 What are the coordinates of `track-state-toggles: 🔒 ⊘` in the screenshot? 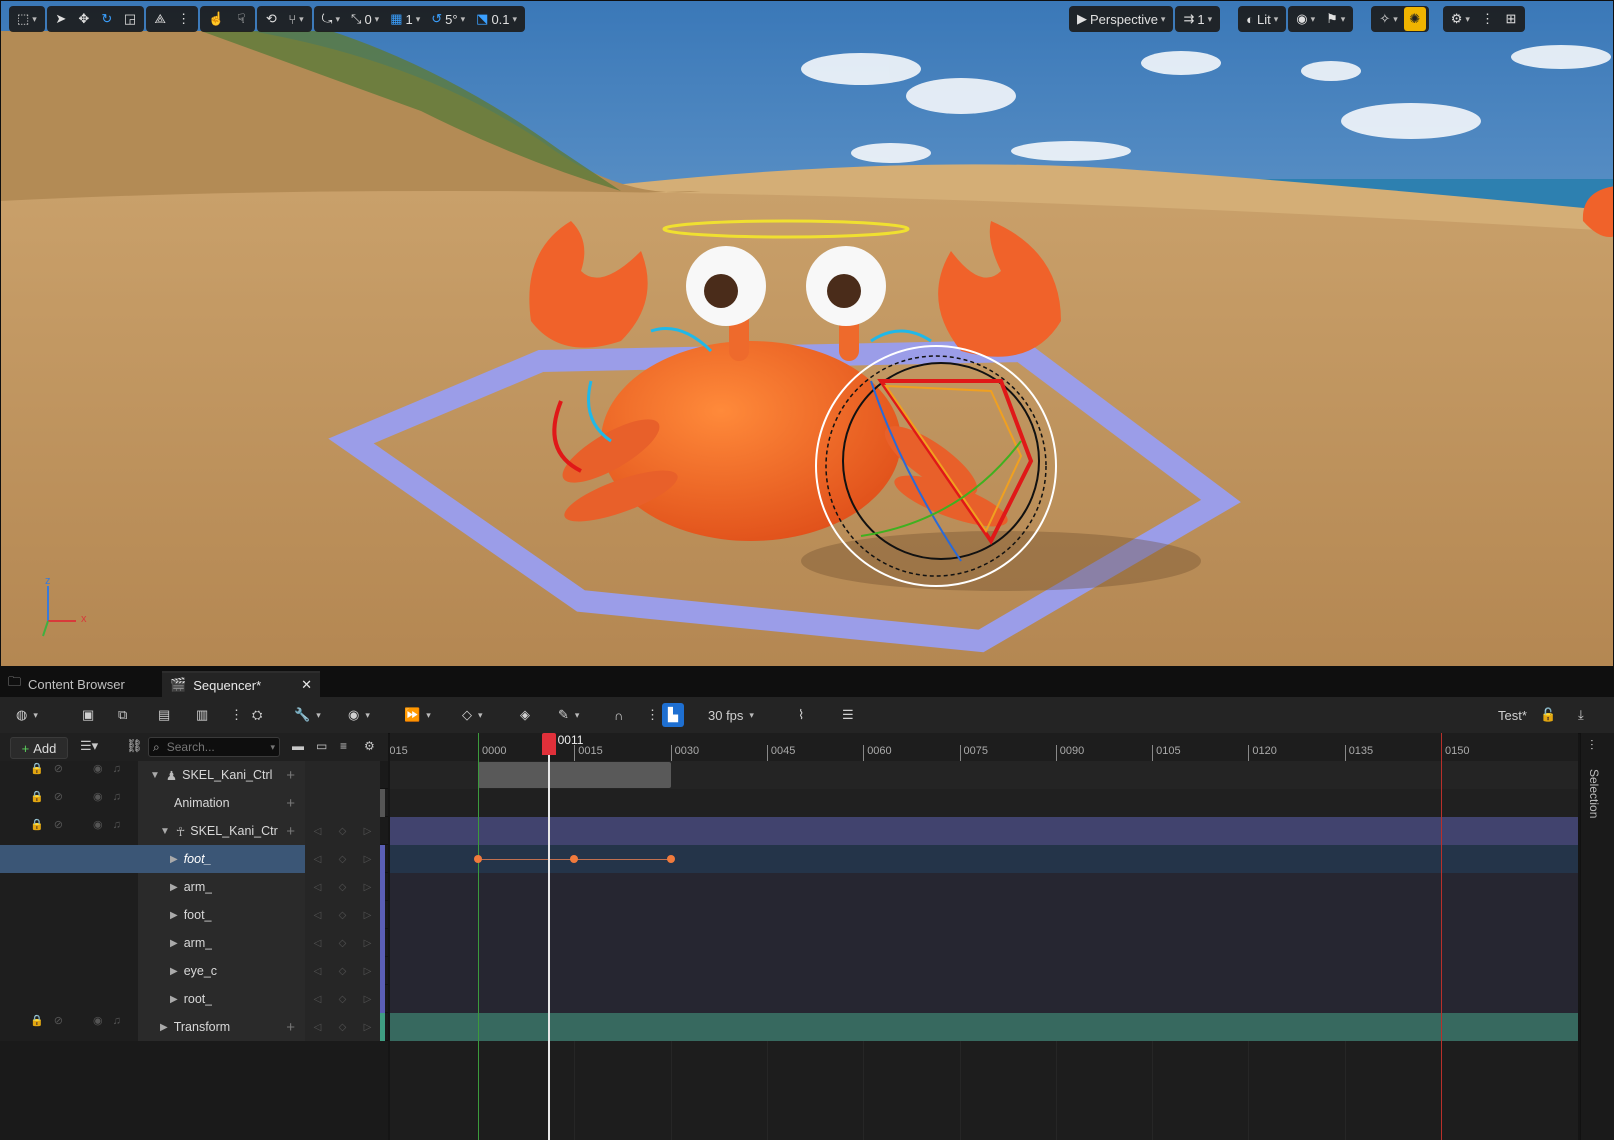 It's located at (44, 831).